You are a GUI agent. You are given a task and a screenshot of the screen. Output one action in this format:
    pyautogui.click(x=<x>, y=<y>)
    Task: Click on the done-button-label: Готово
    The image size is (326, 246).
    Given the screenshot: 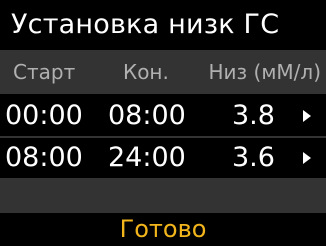 What is the action you would take?
    pyautogui.click(x=163, y=229)
    